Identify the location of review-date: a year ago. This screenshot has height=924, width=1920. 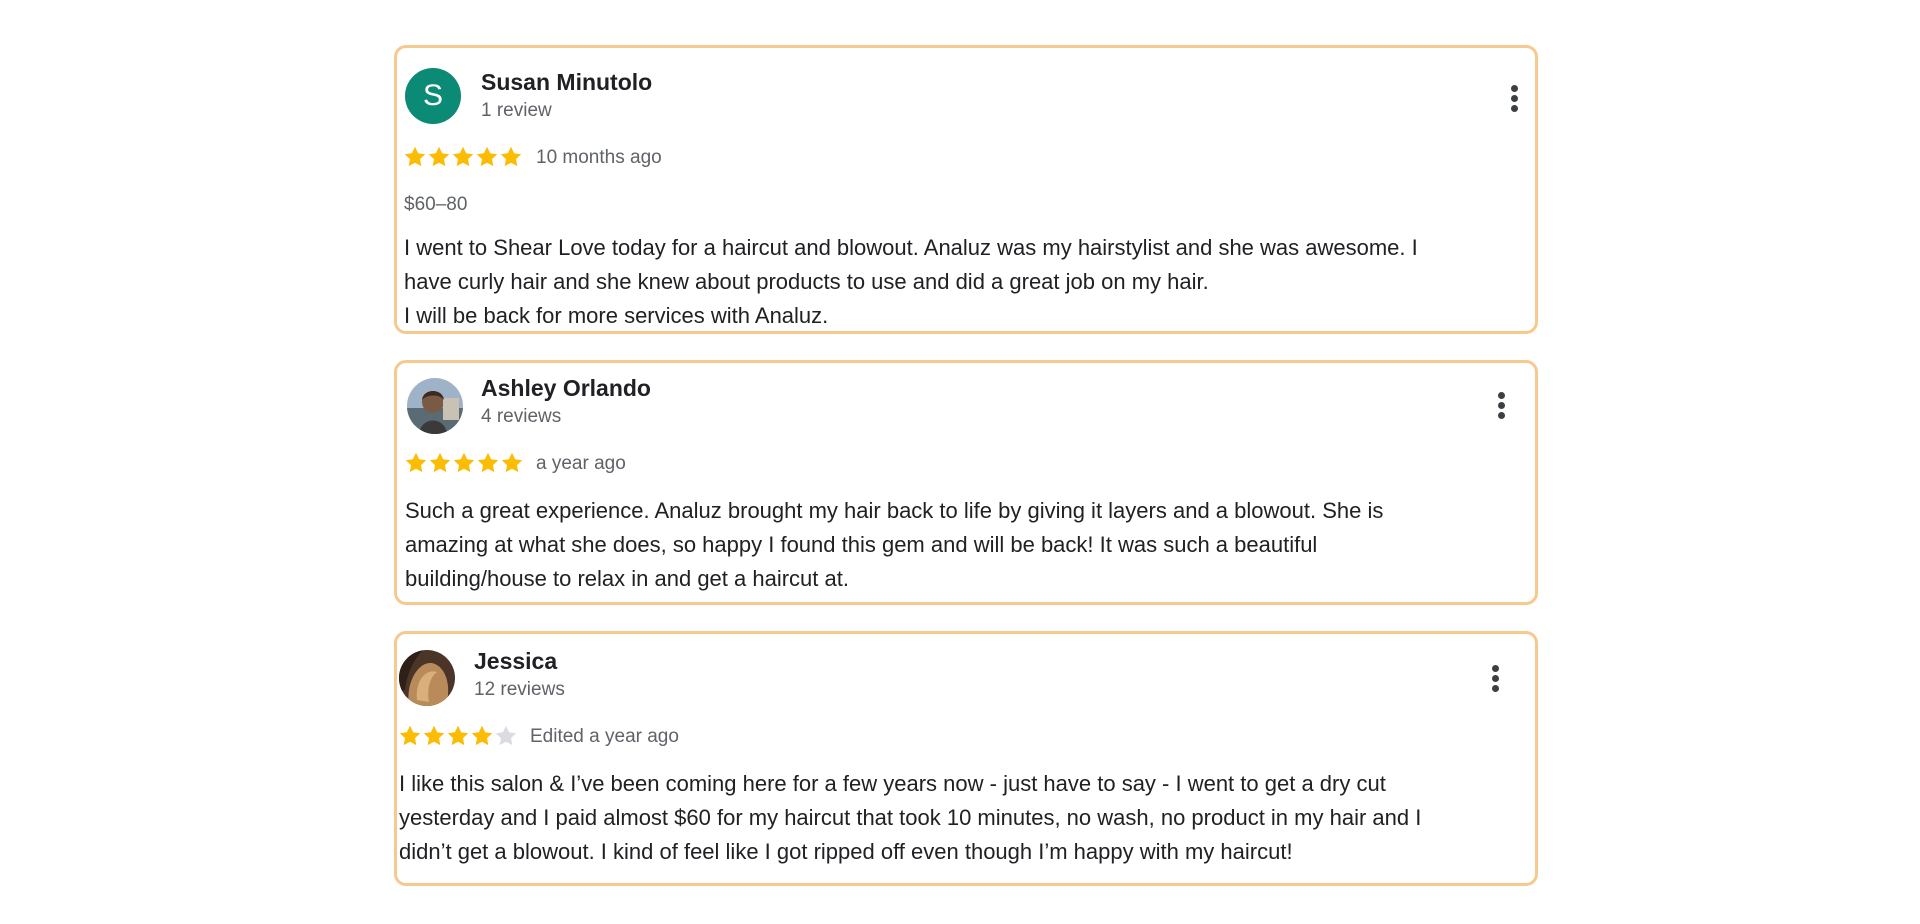
(581, 463).